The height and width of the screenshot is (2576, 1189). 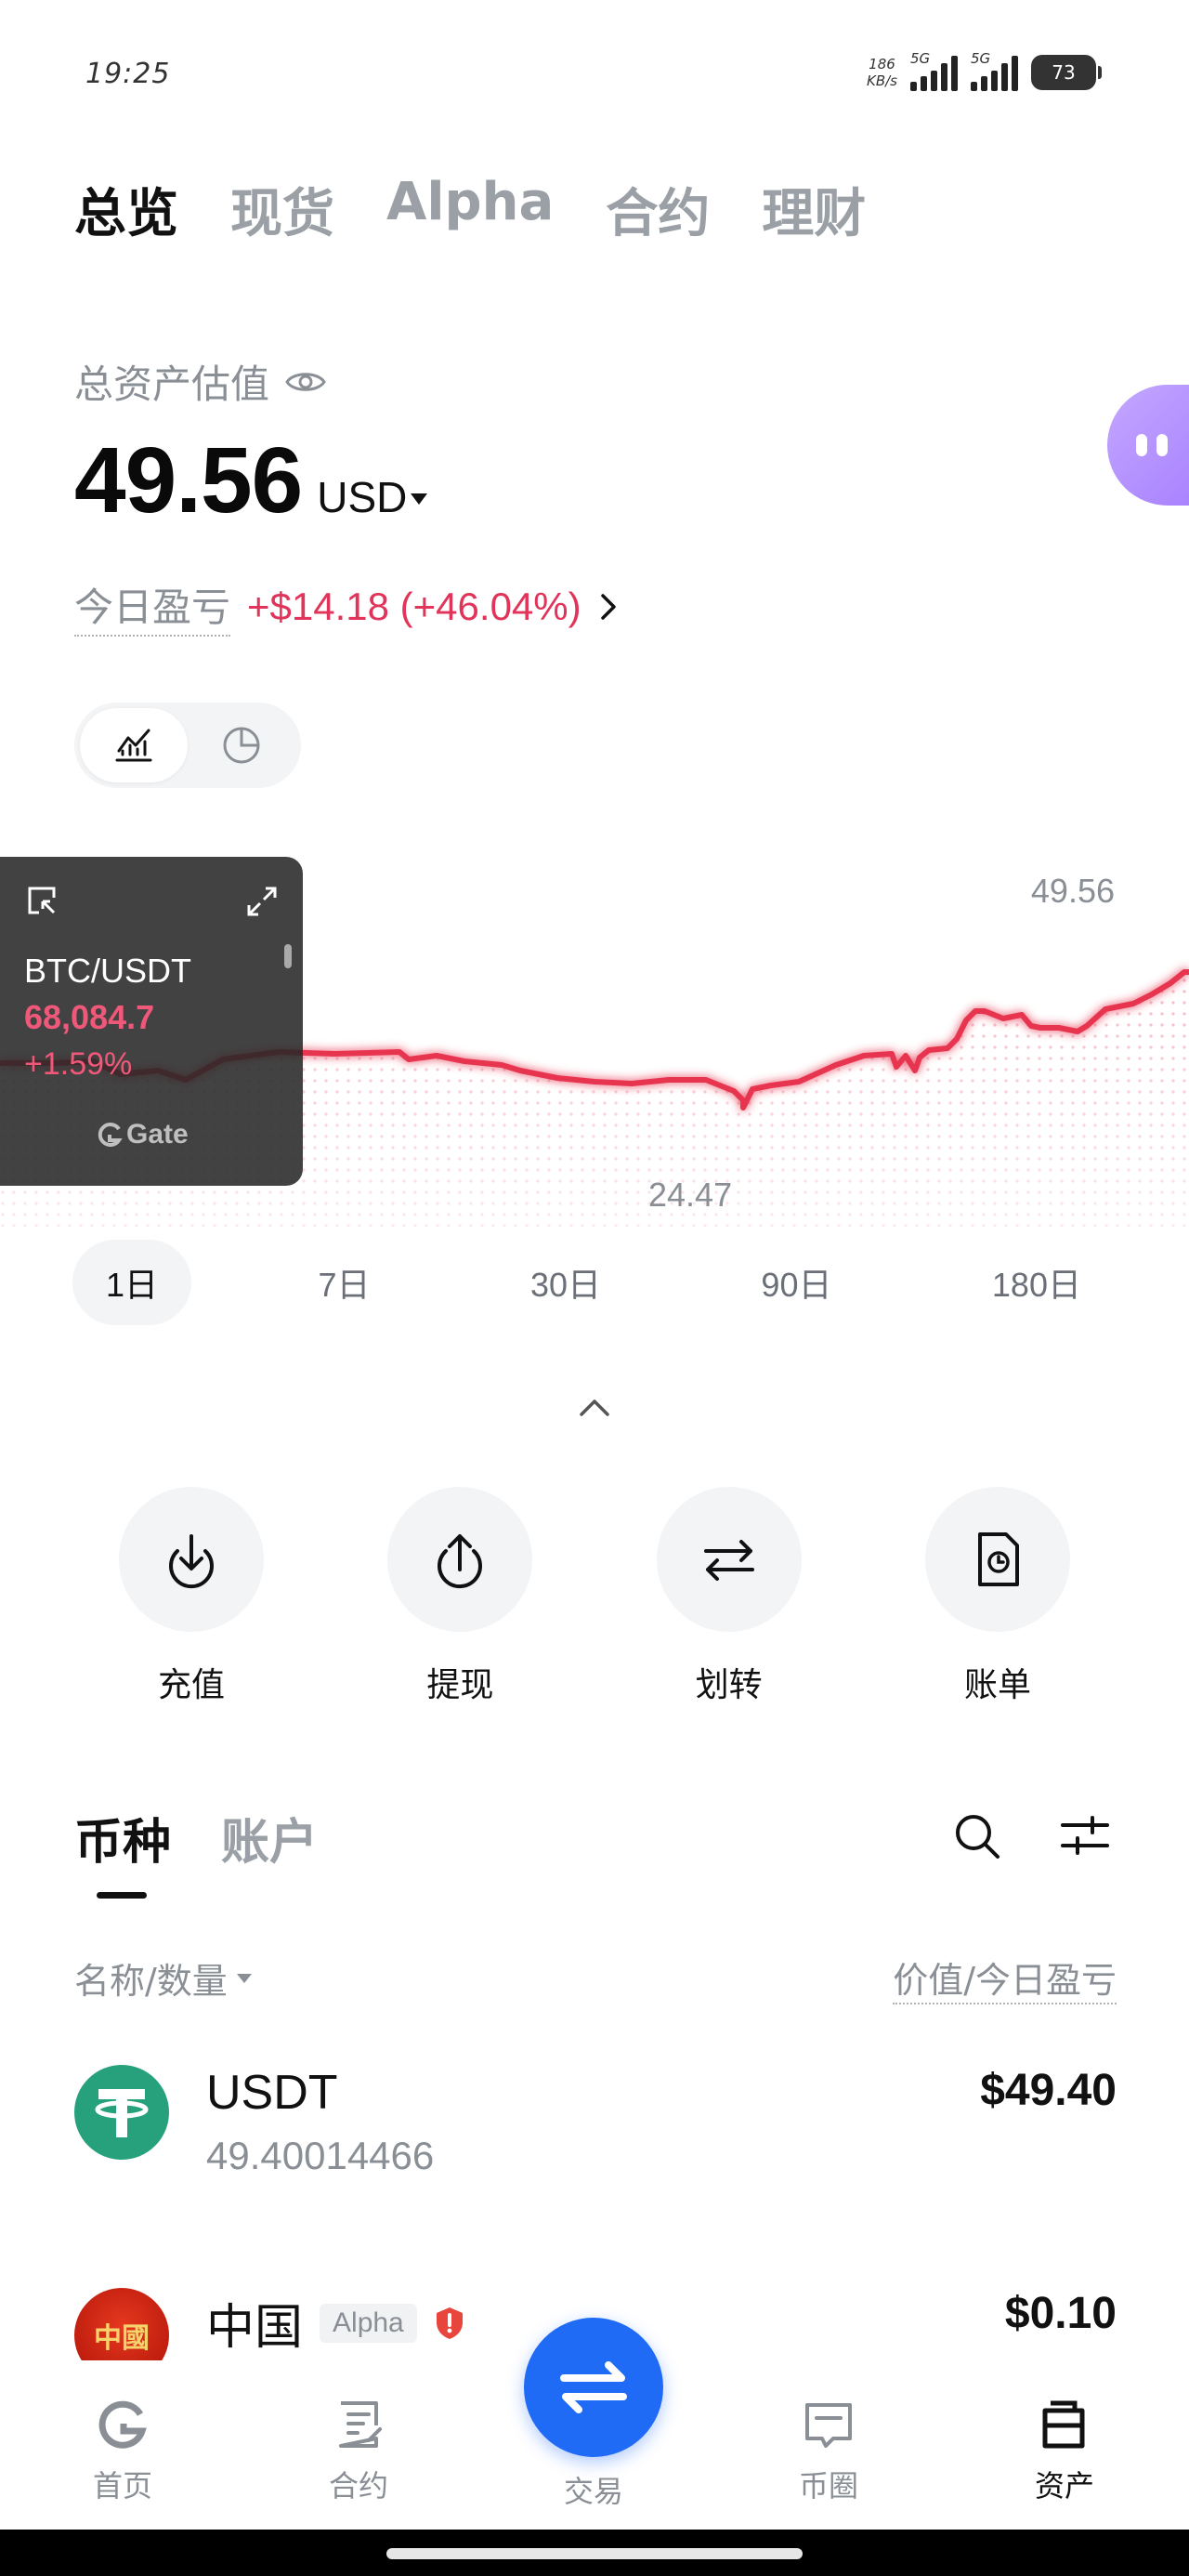 I want to click on usdt-logo, so click(x=122, y=2112).